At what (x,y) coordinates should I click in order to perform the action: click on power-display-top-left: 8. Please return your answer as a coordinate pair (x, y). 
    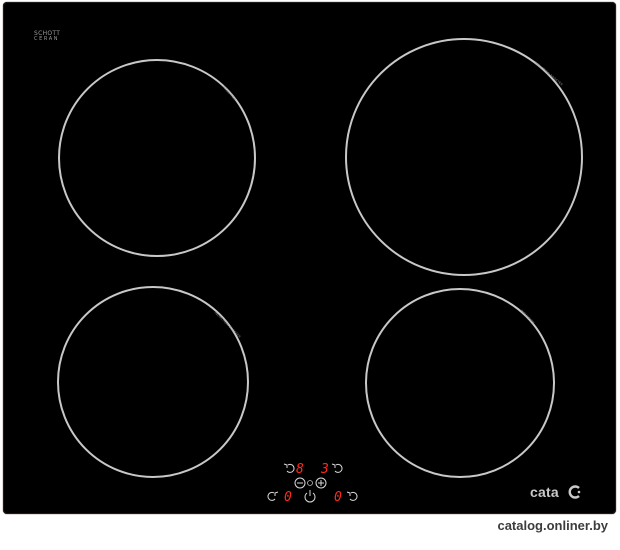
    Looking at the image, I should click on (300, 469).